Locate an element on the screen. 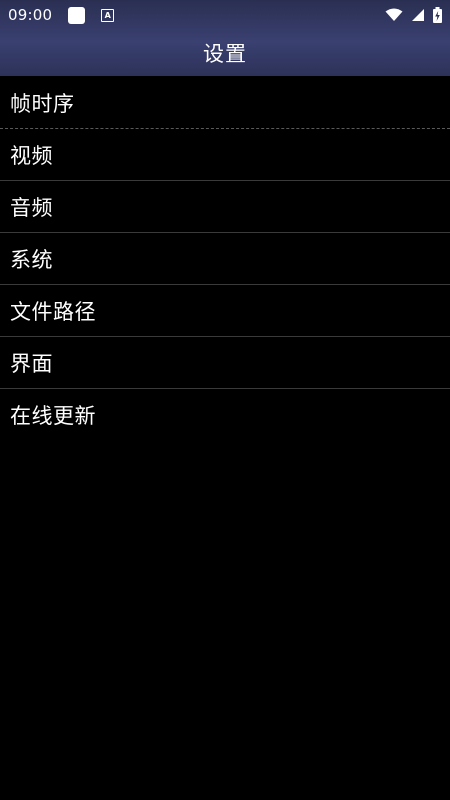  menu-item-label: 系统 is located at coordinates (31, 259).